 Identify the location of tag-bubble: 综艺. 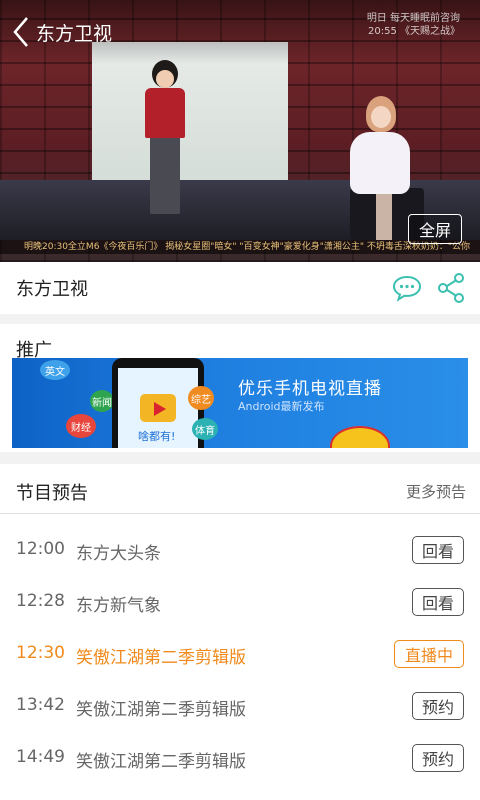
(201, 398).